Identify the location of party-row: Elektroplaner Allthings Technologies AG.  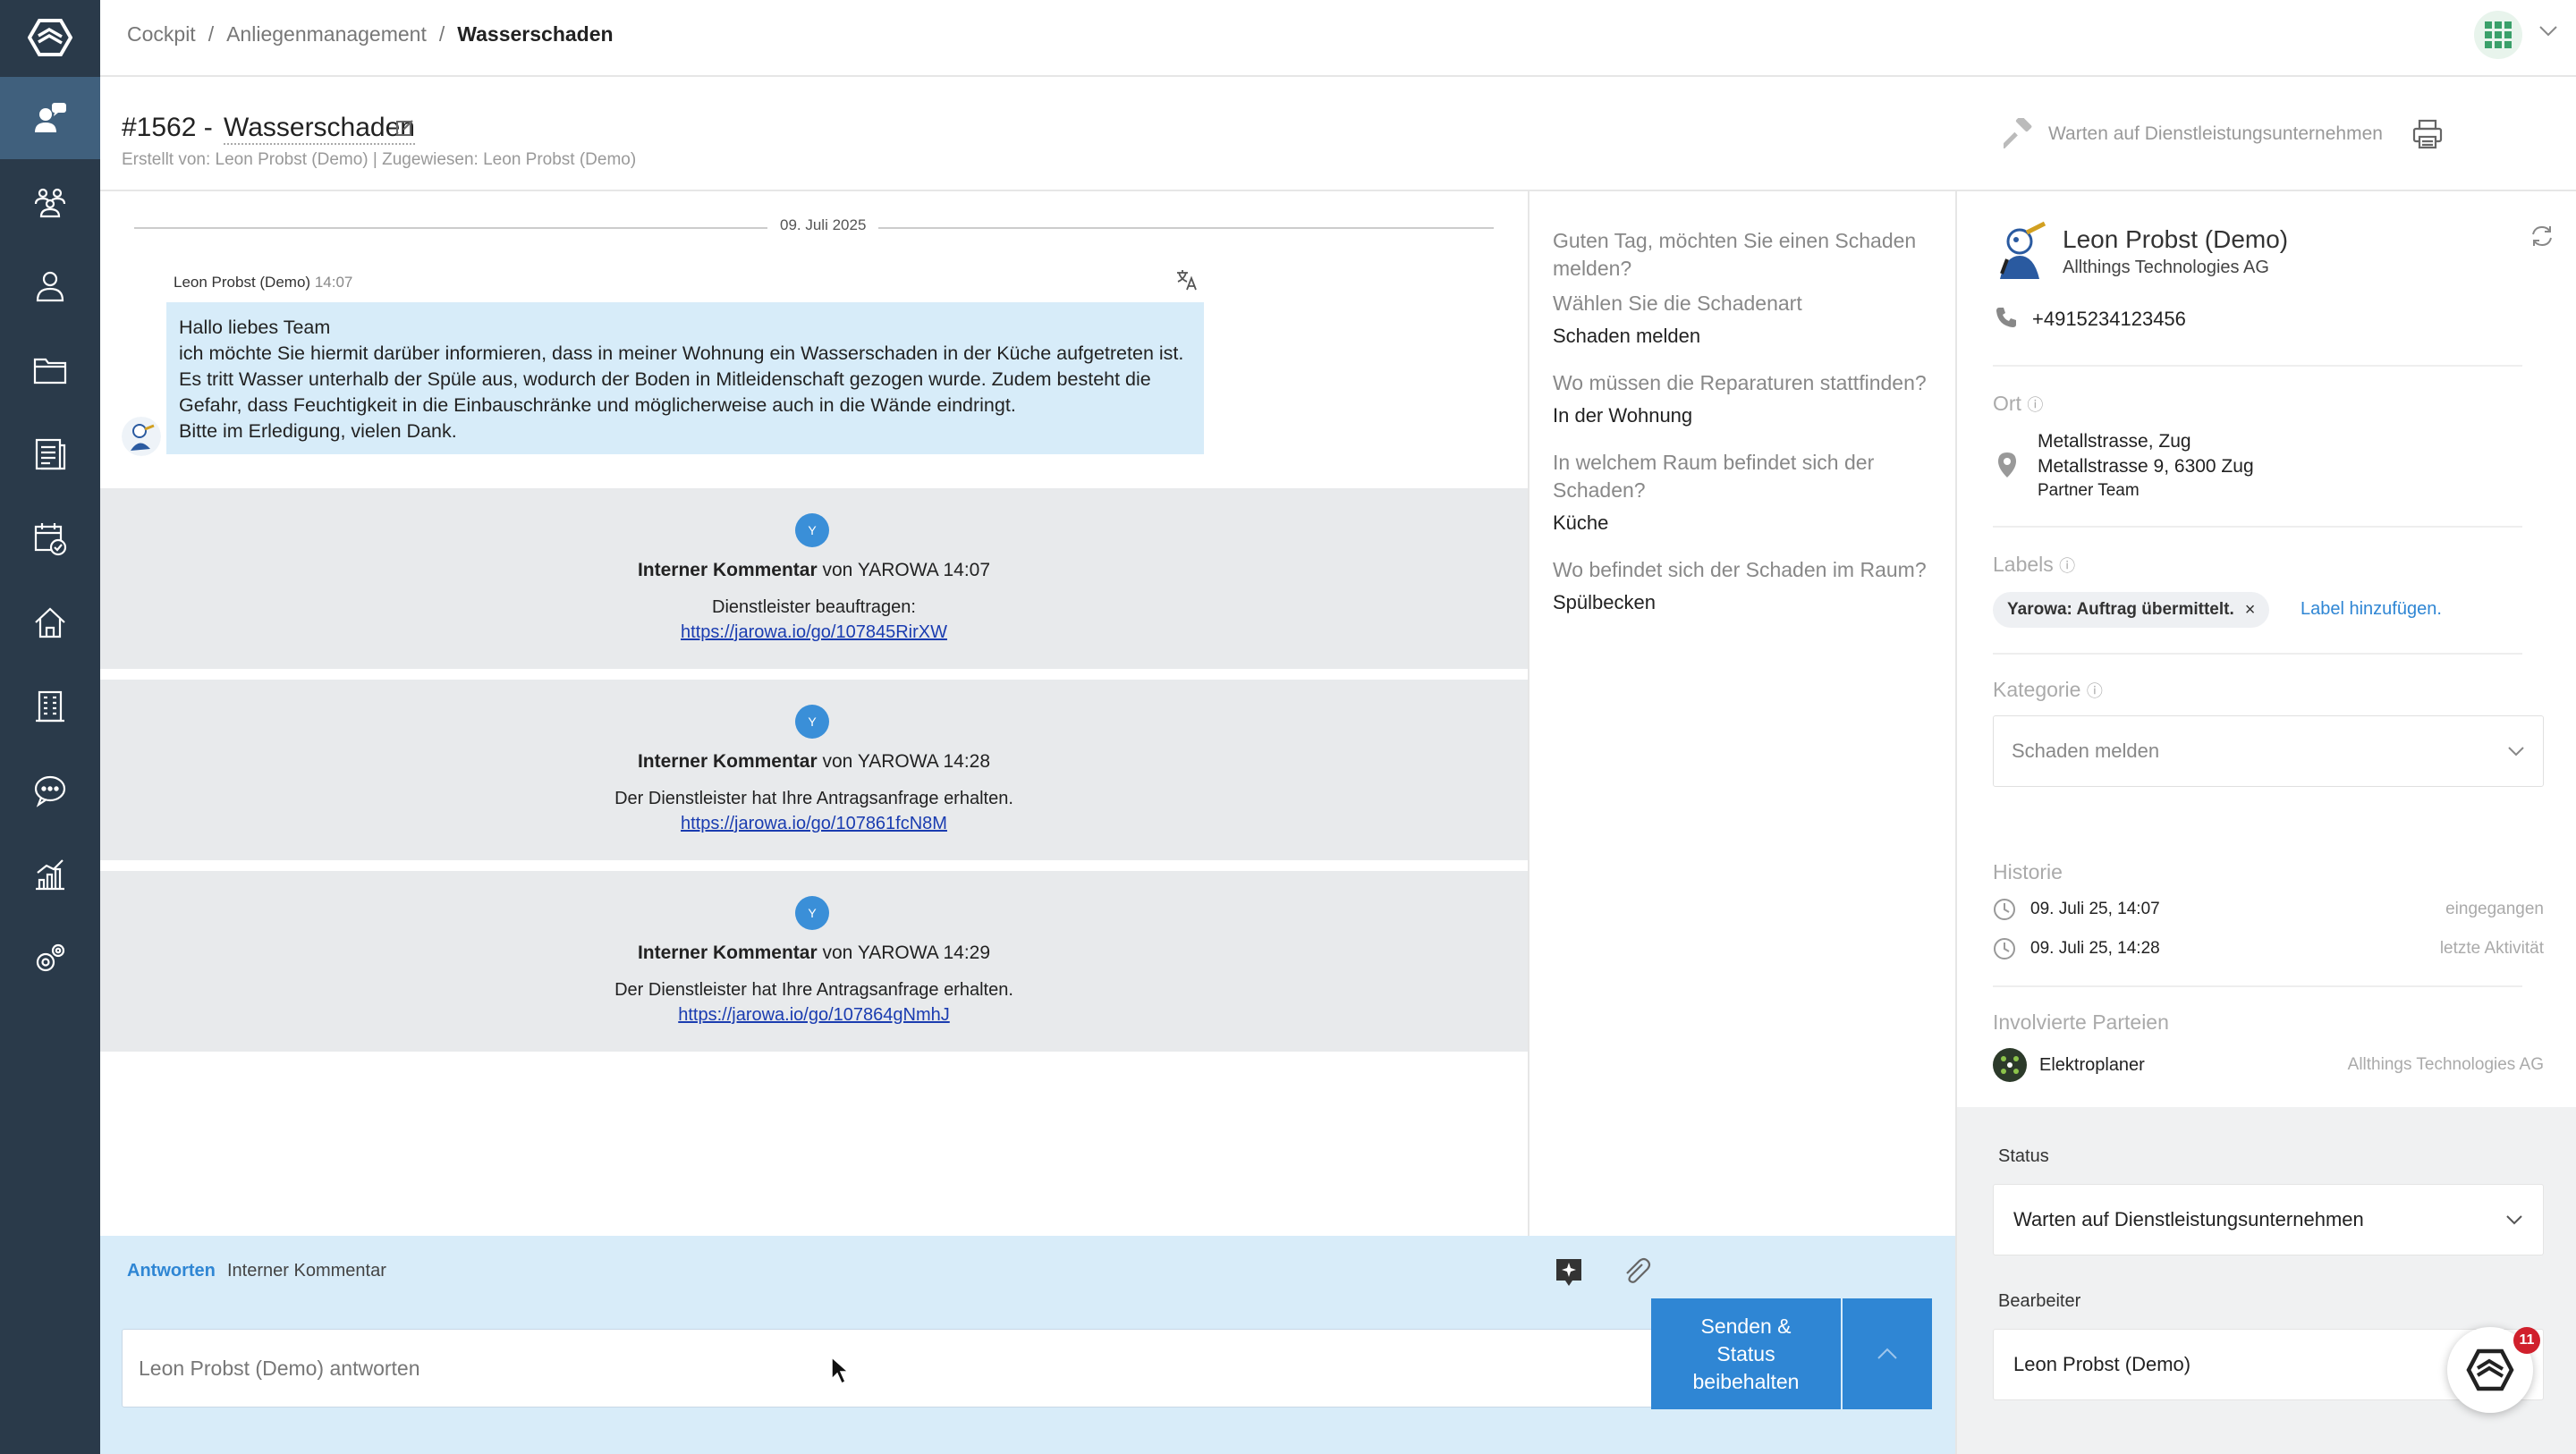
(2268, 1065).